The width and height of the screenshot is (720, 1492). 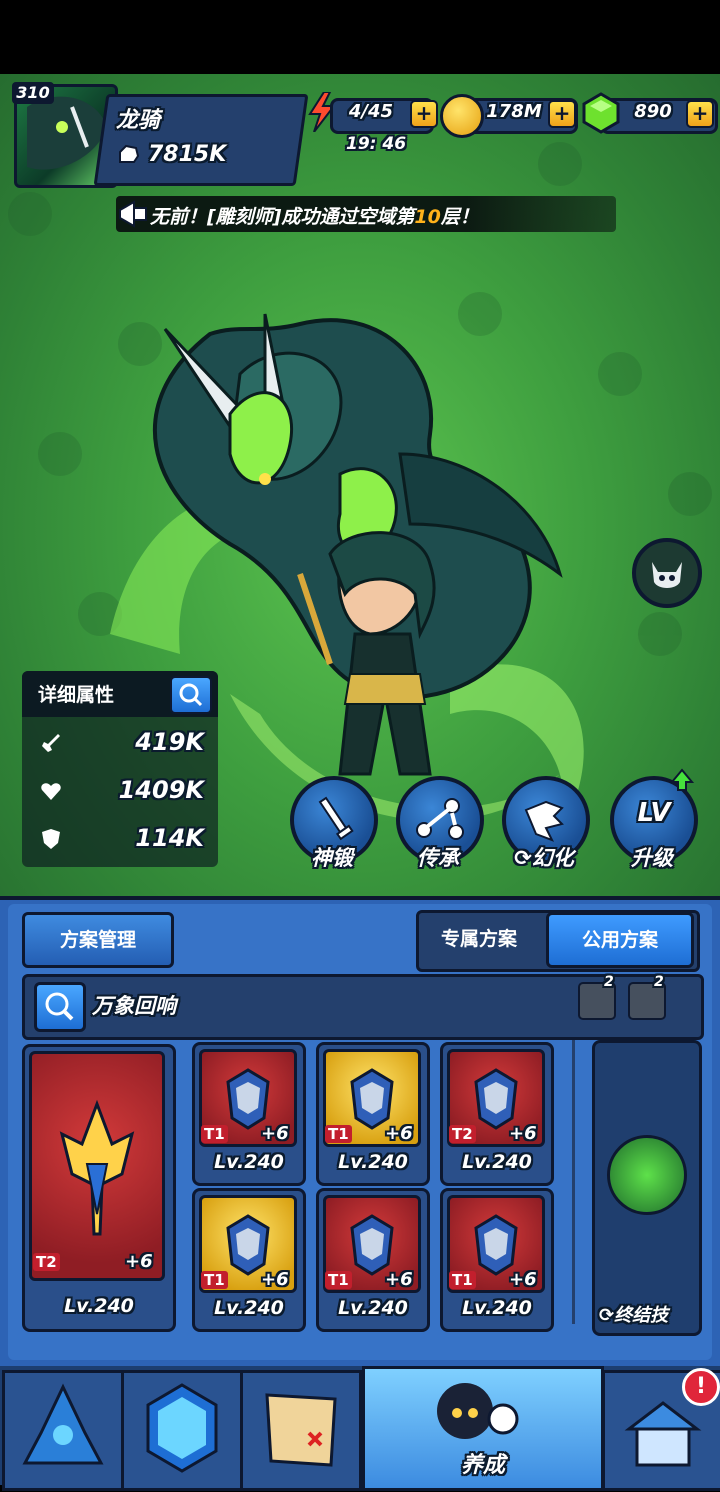 I want to click on forge-label: 神锻, so click(x=332, y=858).